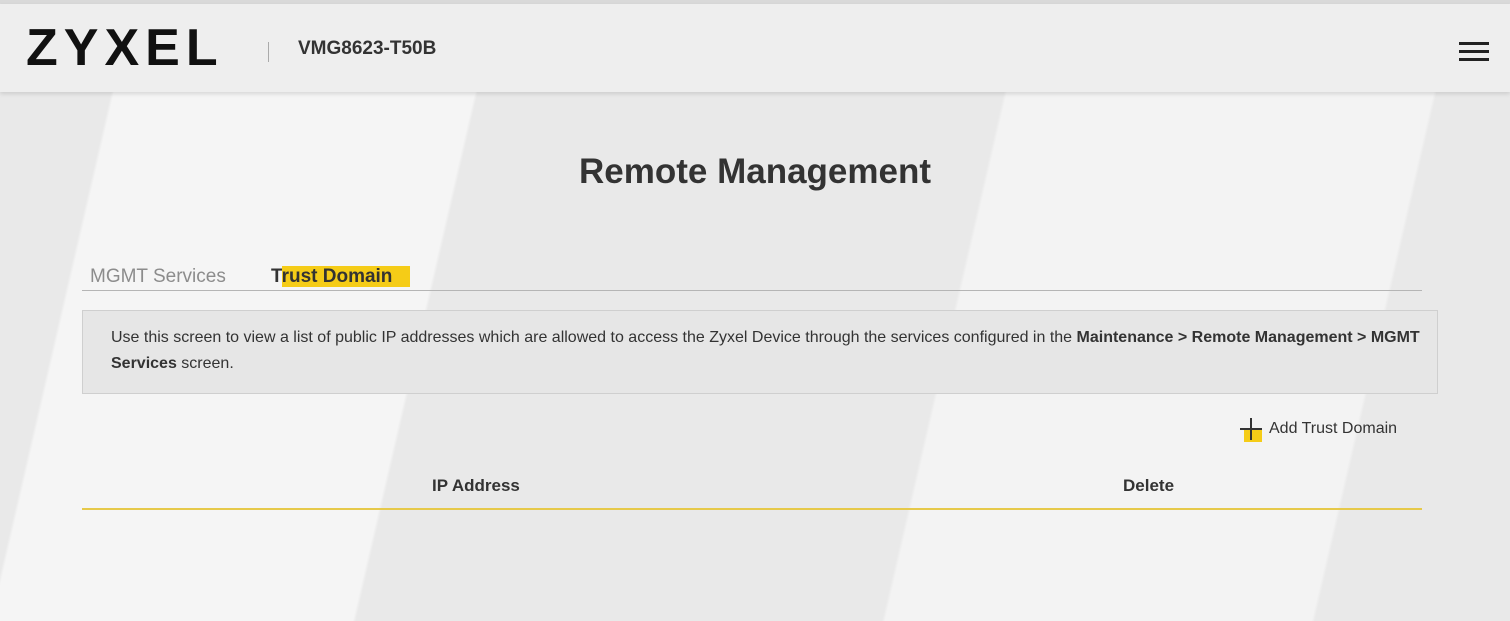  Describe the element at coordinates (752, 491) in the screenshot. I see `trust-domain-table-header: IP Address Delete` at that location.